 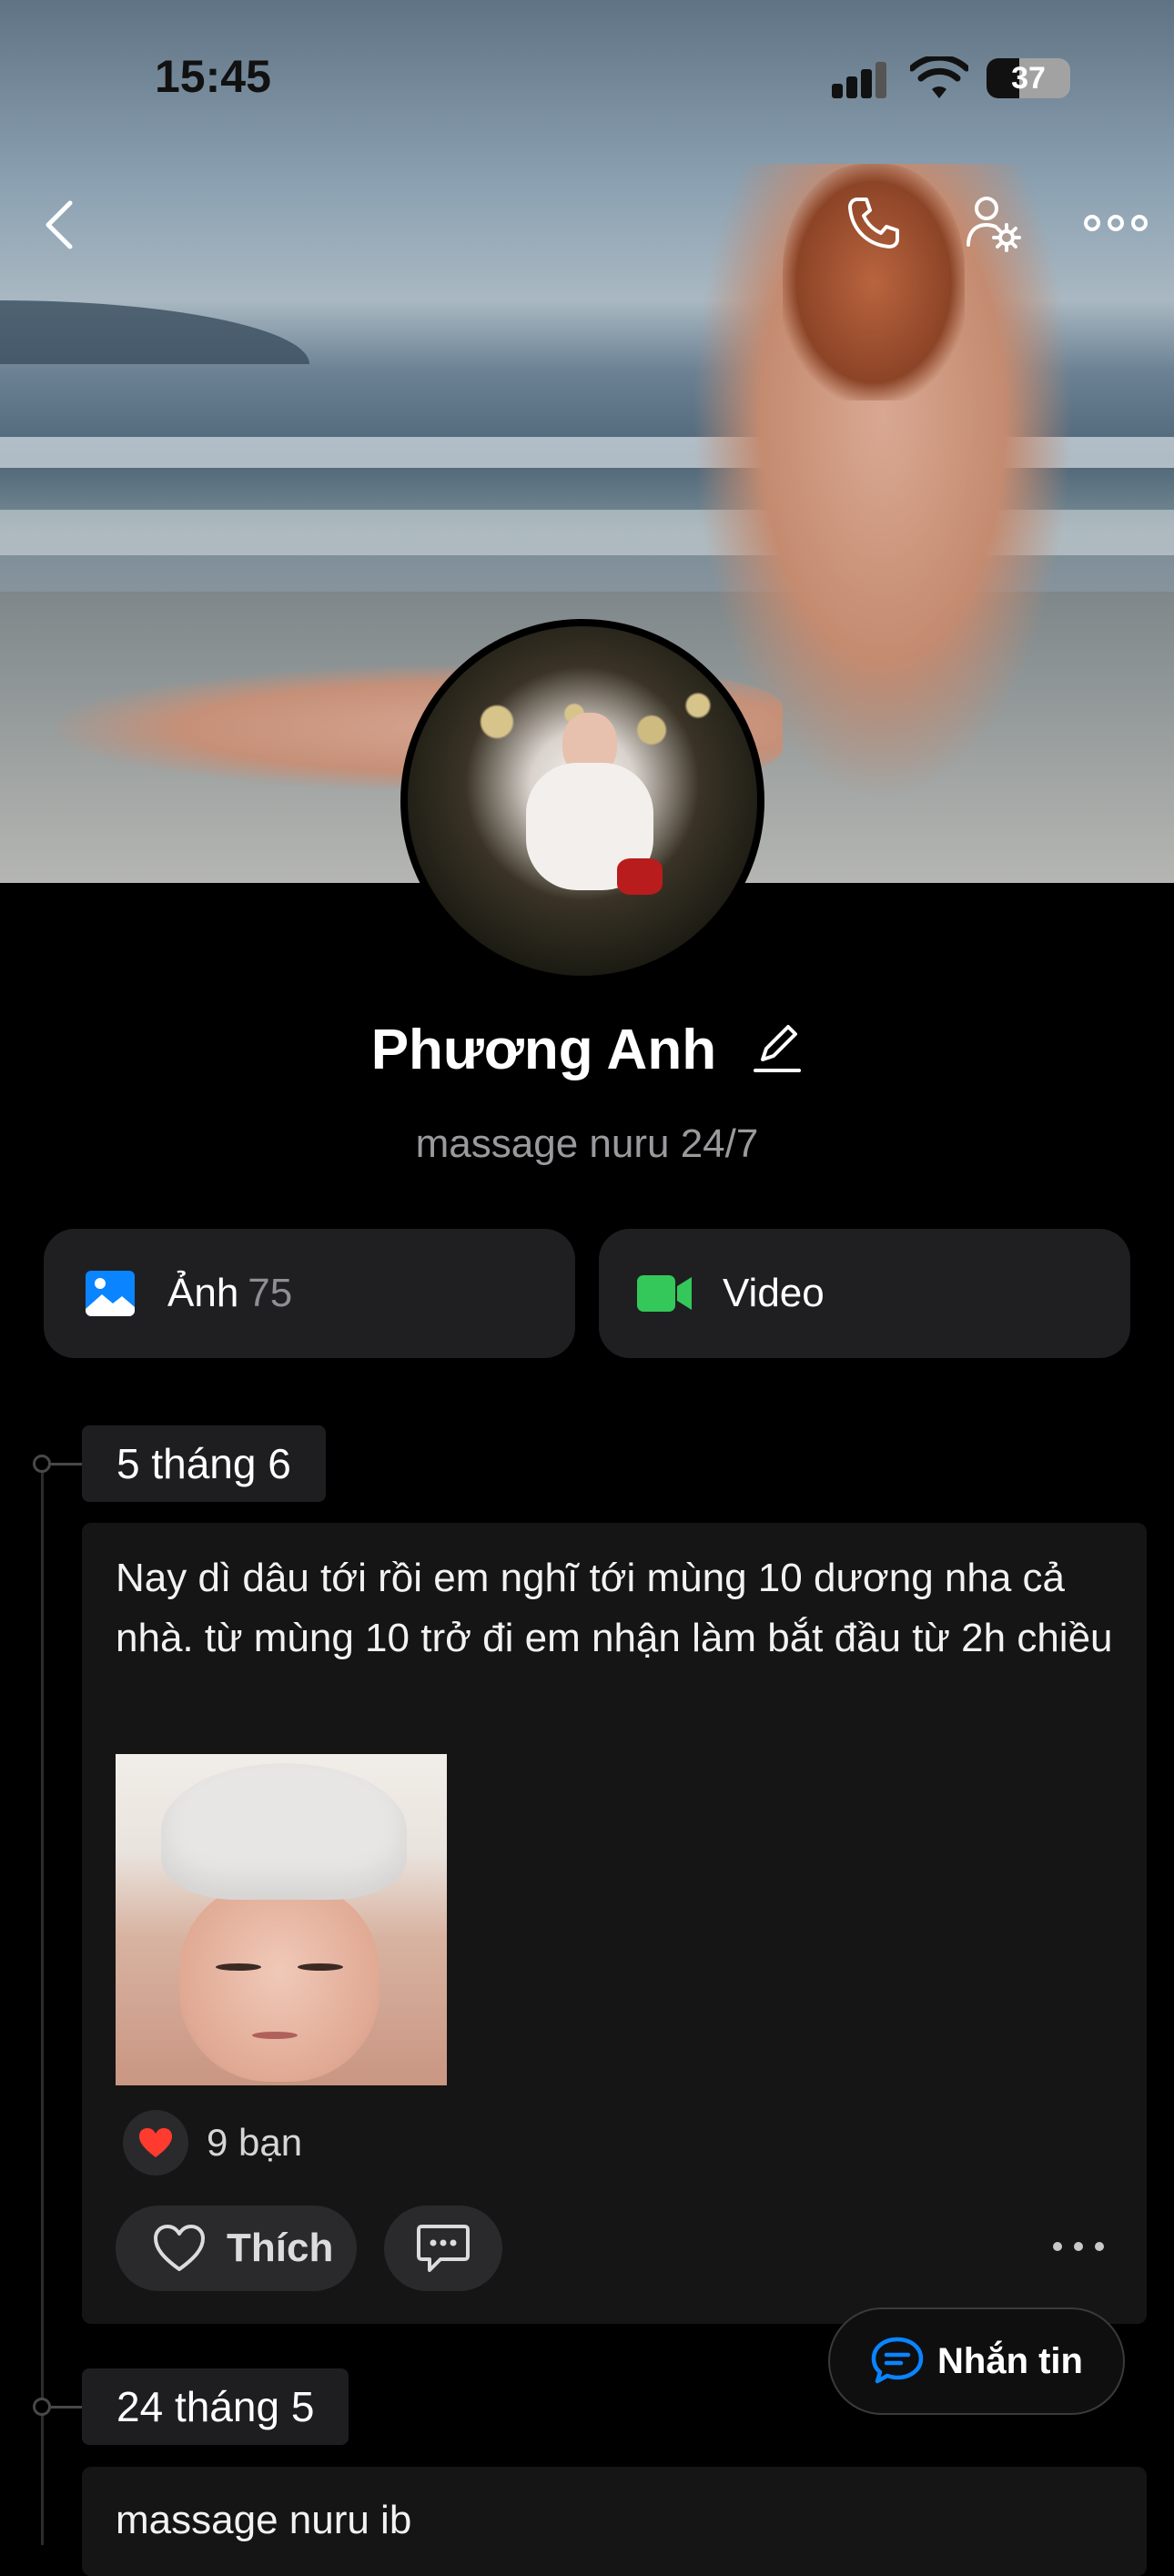 I want to click on post-photo, so click(x=281, y=1919).